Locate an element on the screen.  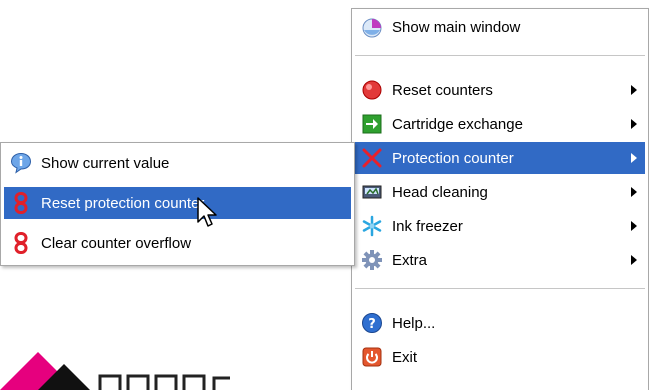
power-icon is located at coordinates (372, 357).